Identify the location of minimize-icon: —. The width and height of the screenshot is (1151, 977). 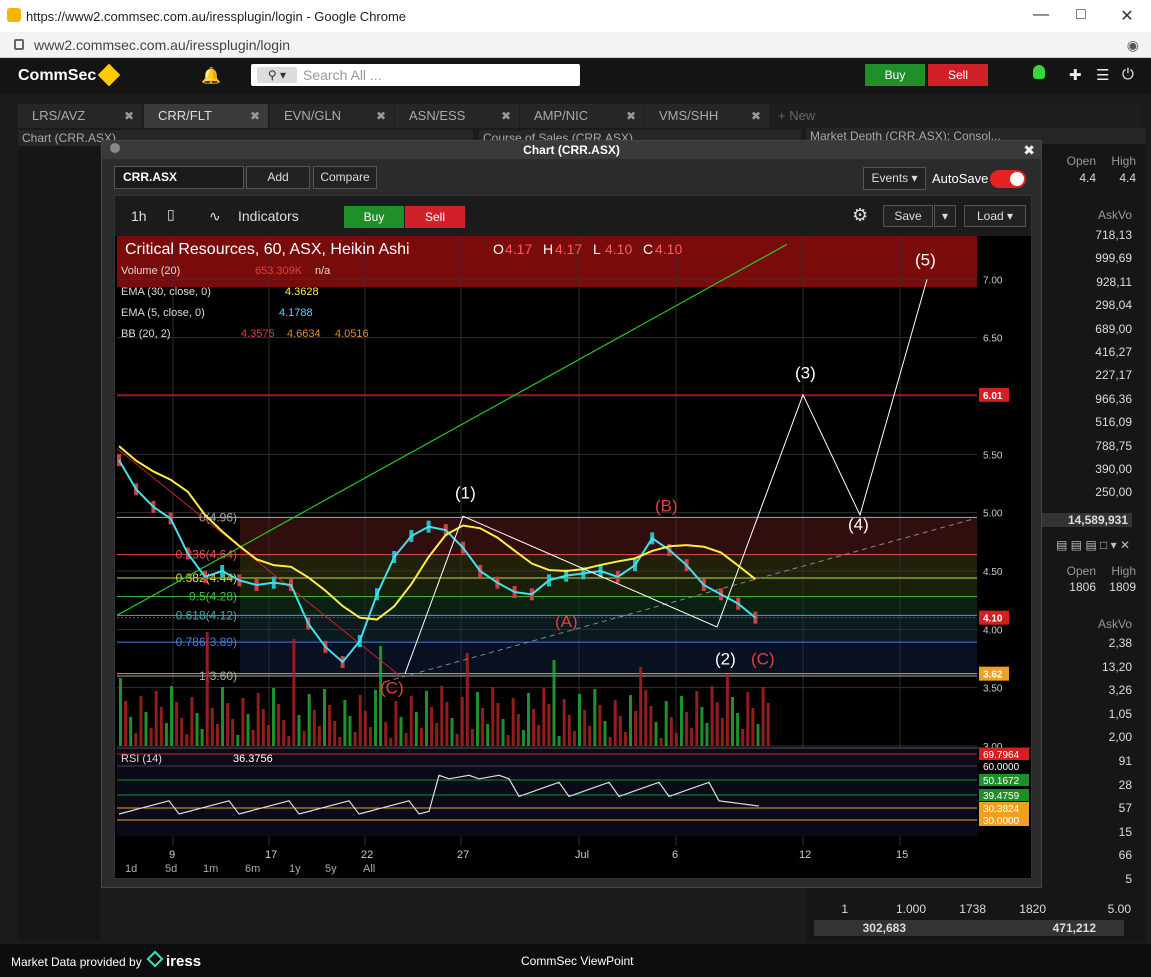
(1041, 15).